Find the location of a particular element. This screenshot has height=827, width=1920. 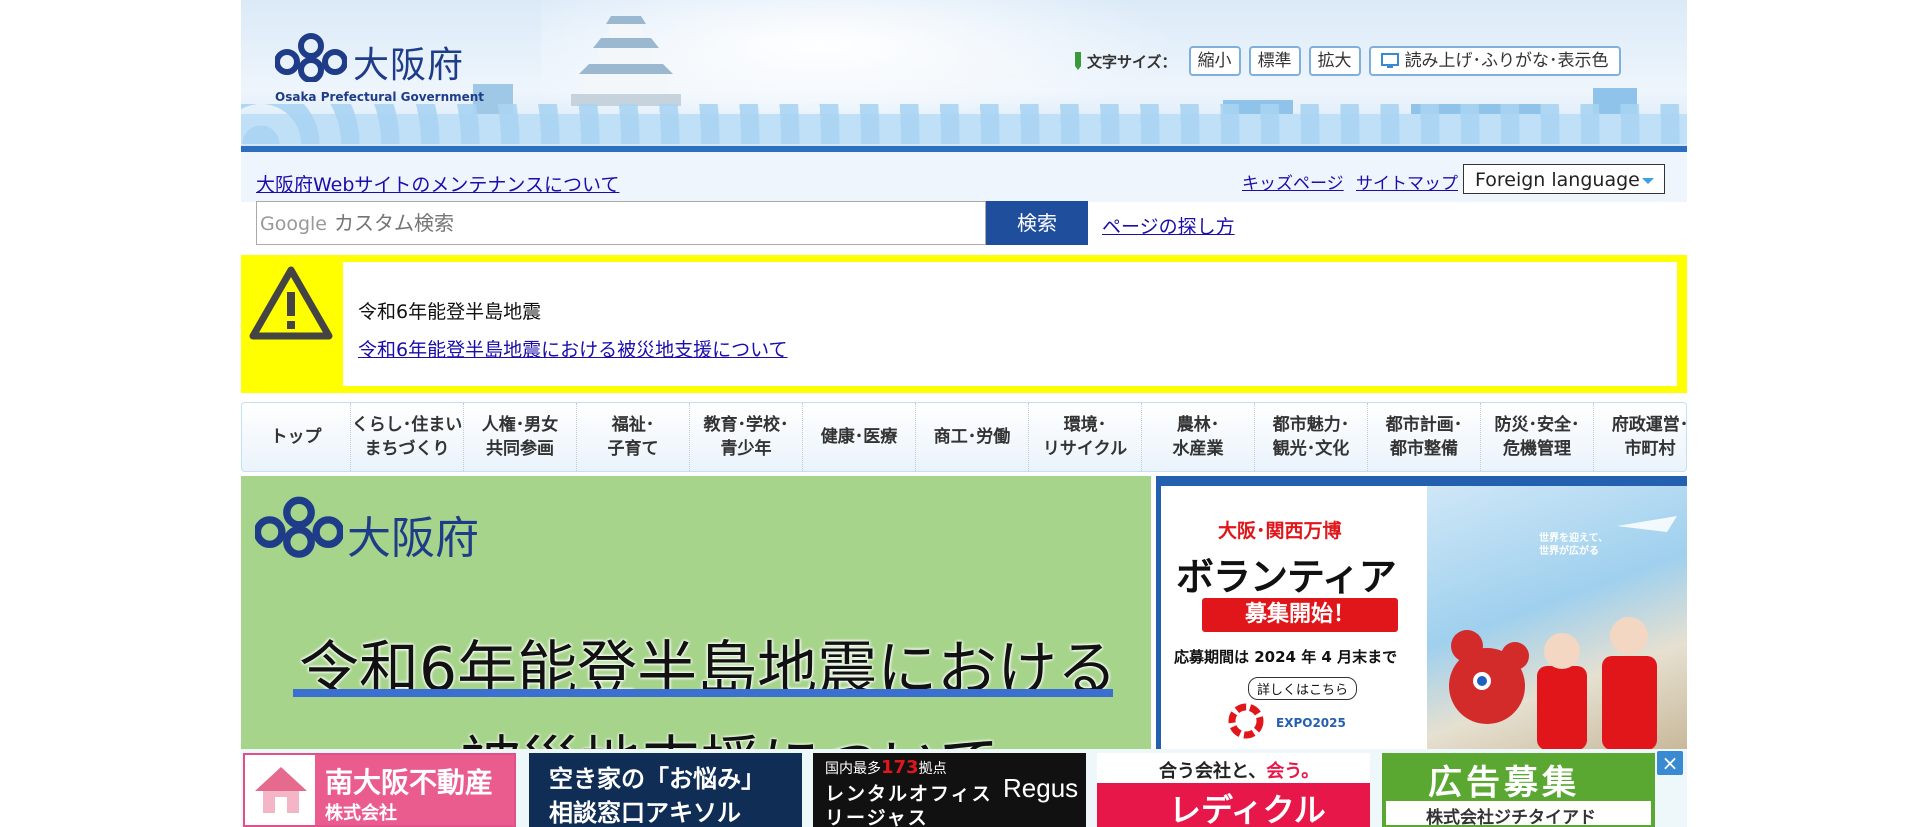

ad-highlight: 173 is located at coordinates (900, 767).